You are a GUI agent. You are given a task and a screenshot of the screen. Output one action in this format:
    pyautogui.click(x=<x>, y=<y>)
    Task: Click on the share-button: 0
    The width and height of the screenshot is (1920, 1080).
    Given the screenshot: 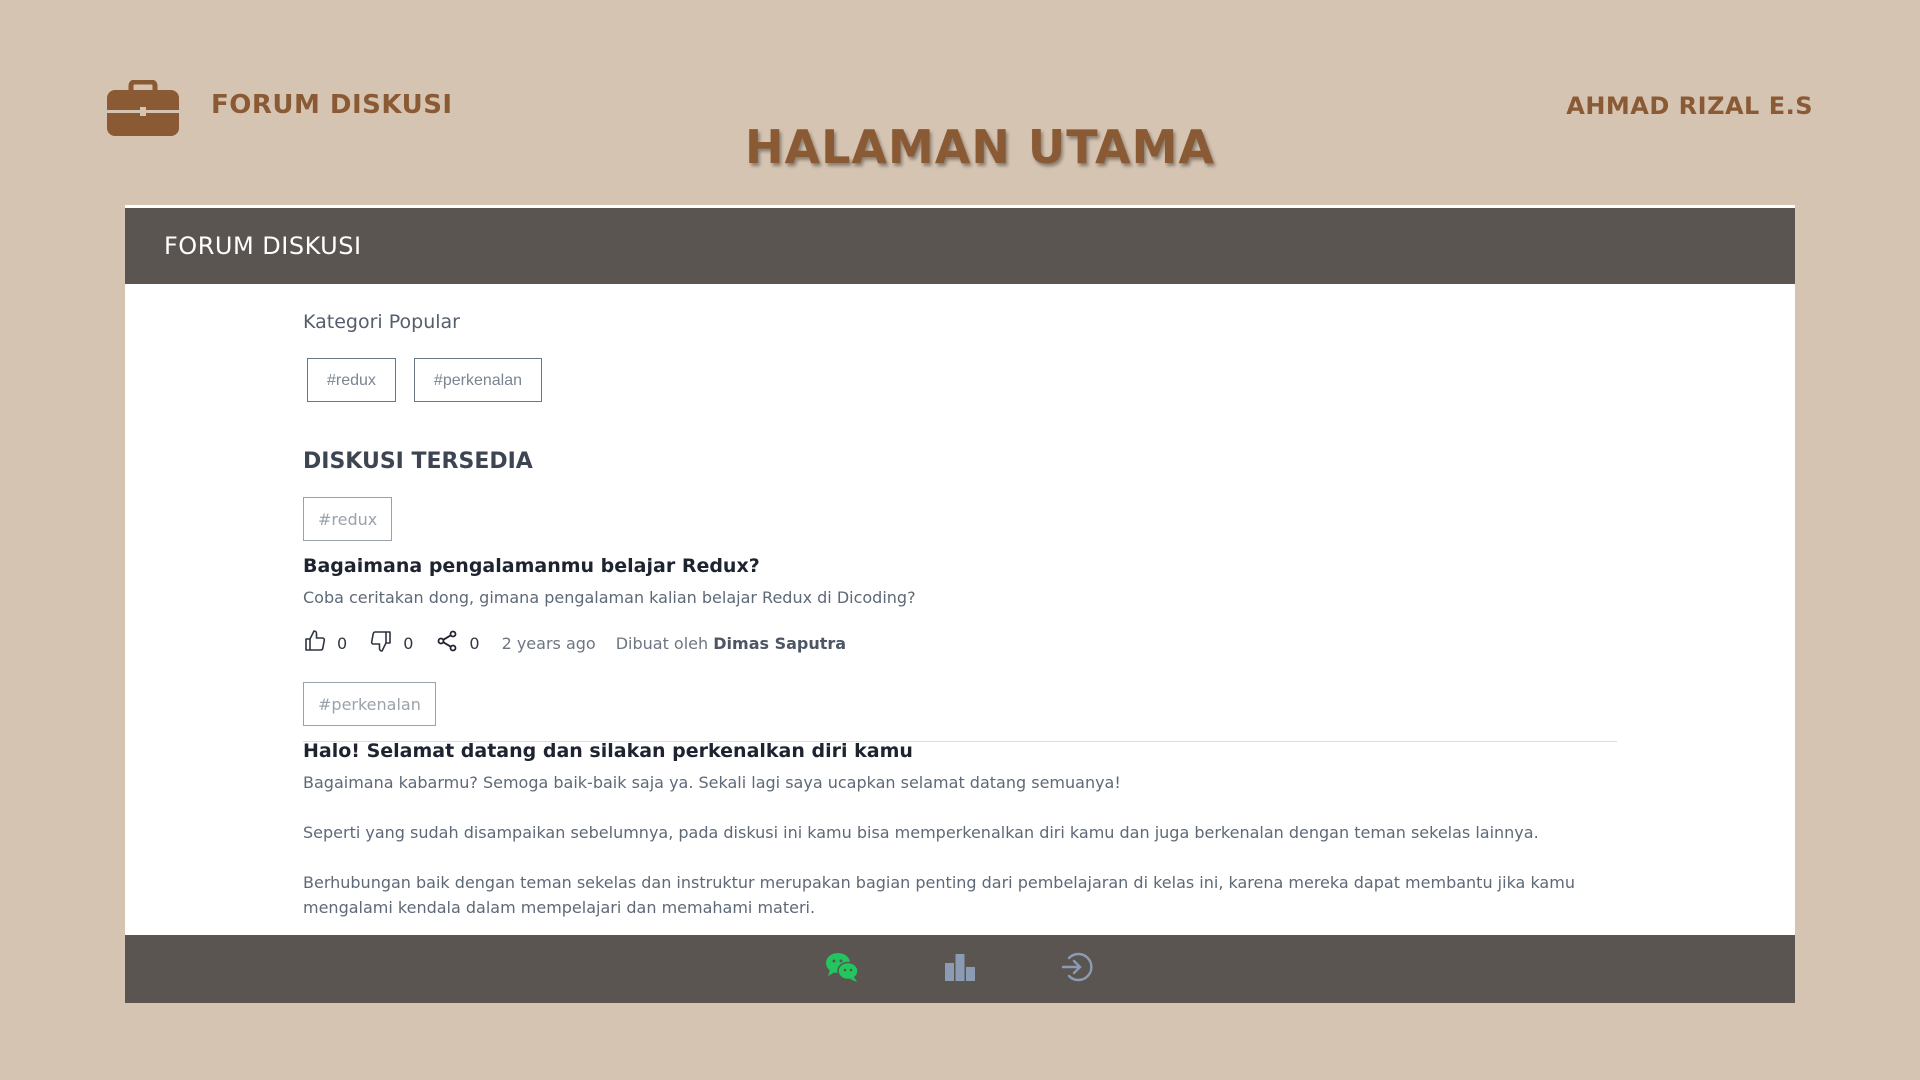 What is the action you would take?
    pyautogui.click(x=457, y=643)
    